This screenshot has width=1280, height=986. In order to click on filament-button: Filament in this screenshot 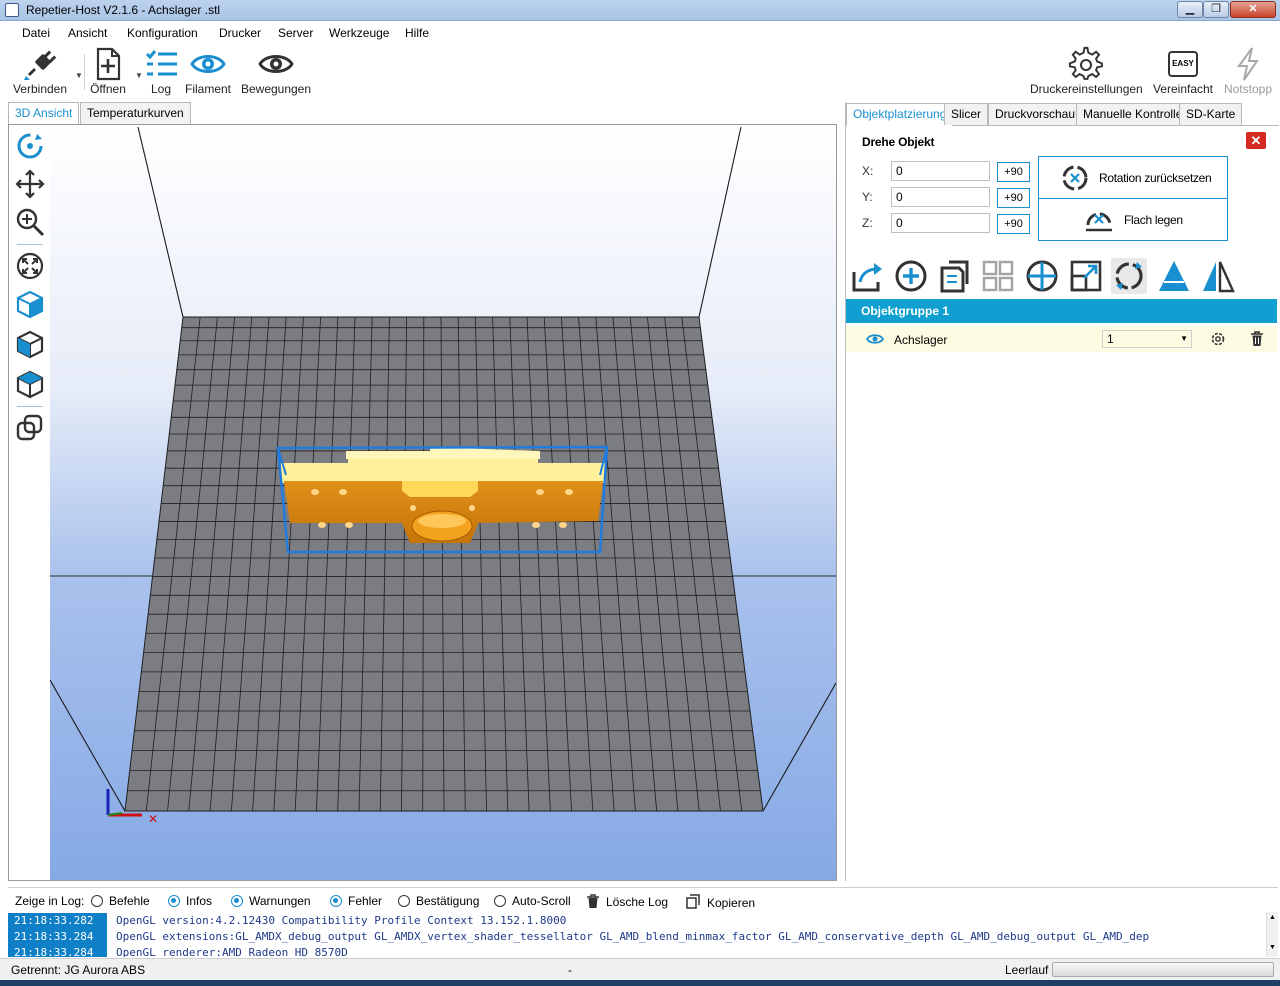, I will do `click(208, 72)`.